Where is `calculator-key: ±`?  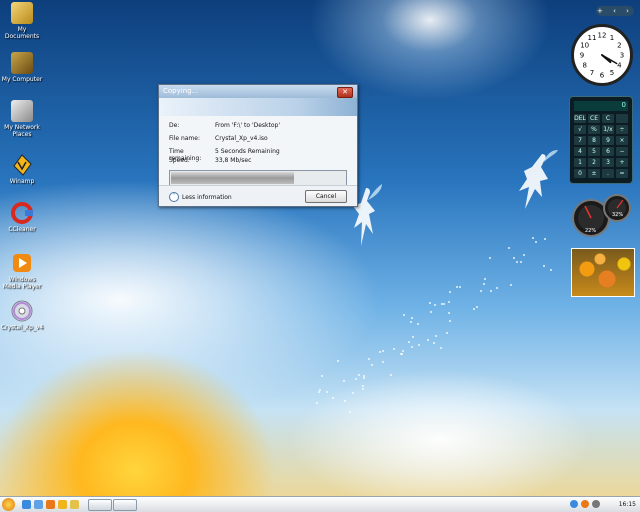 calculator-key: ± is located at coordinates (594, 173).